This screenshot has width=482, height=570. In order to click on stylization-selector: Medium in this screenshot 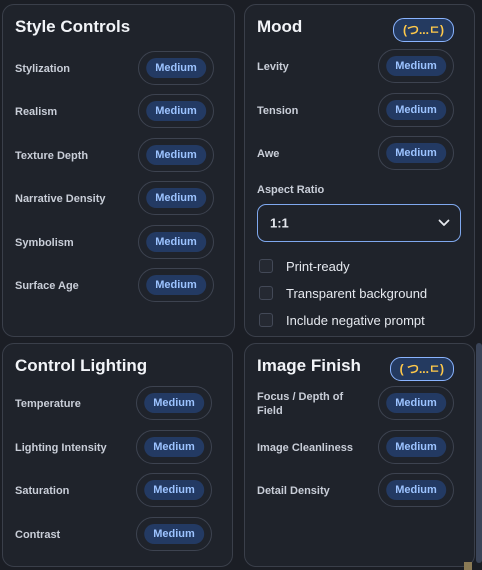, I will do `click(176, 68)`.